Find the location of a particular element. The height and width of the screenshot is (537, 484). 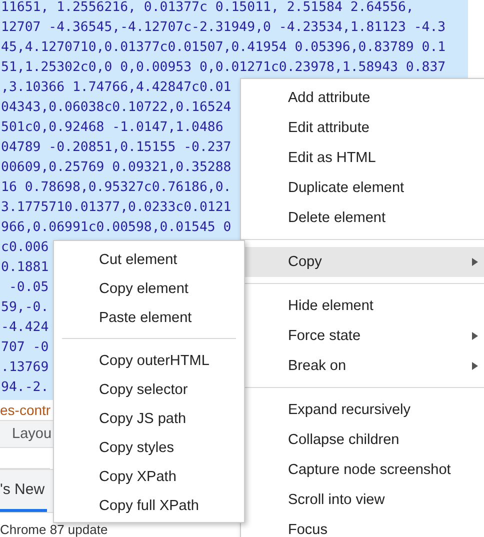

menu-item: Duplicate element is located at coordinates (362, 188).